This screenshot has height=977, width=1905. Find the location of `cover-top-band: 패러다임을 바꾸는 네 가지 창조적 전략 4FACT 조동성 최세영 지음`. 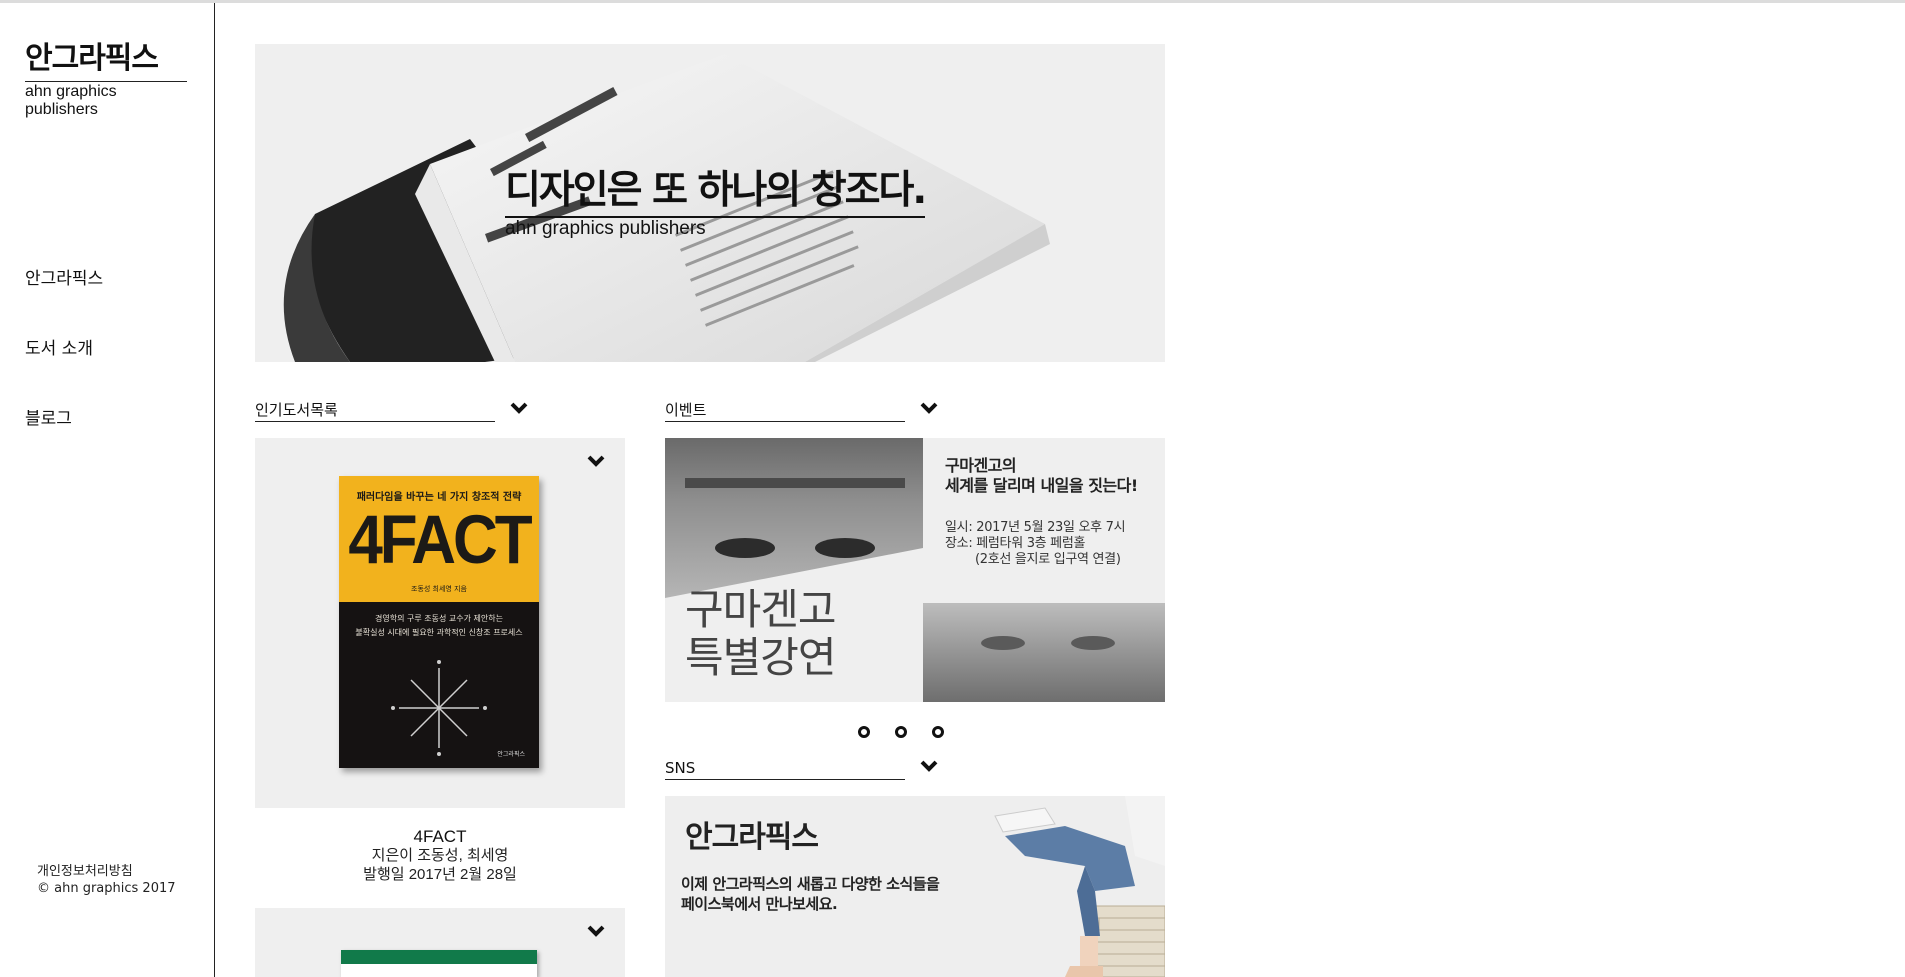

cover-top-band: 패러다임을 바꾸는 네 가지 창조적 전략 4FACT 조동성 최세영 지음 is located at coordinates (439, 539).